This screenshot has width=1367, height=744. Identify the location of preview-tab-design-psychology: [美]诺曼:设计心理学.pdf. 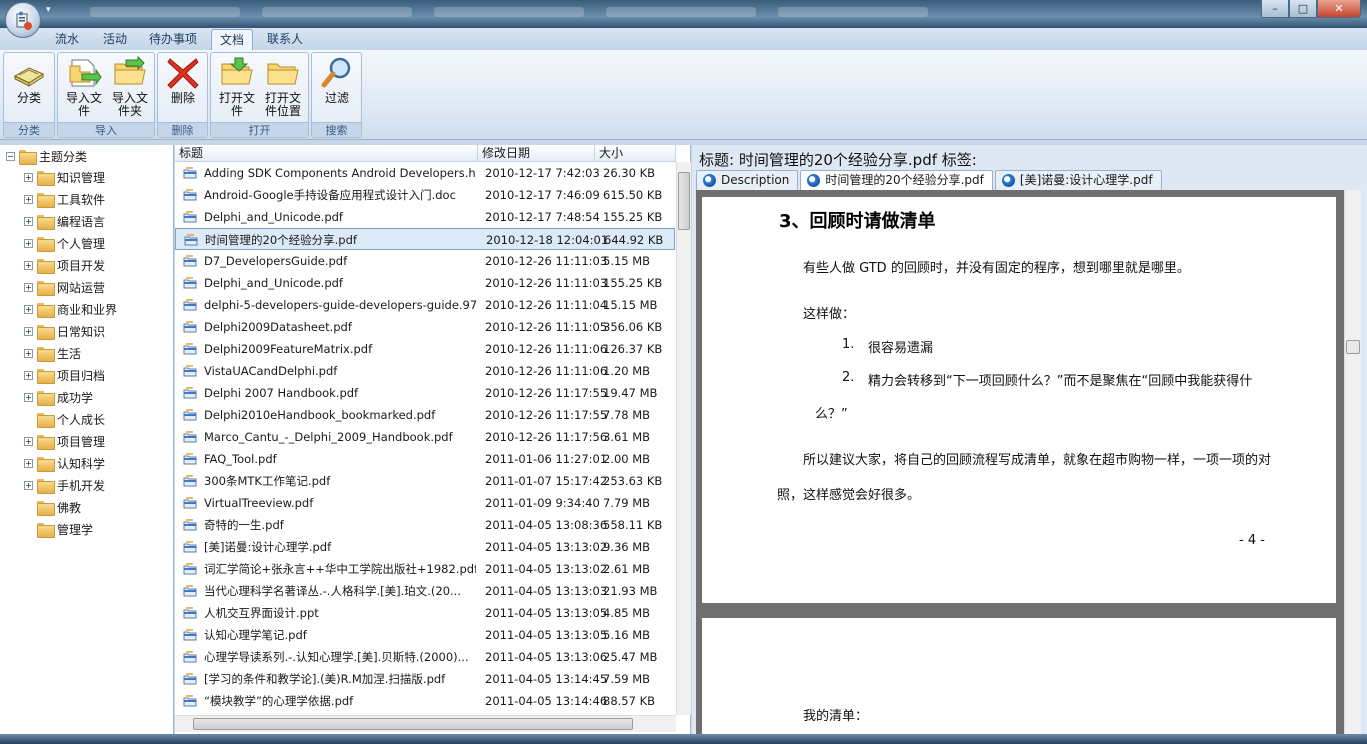
(1078, 180).